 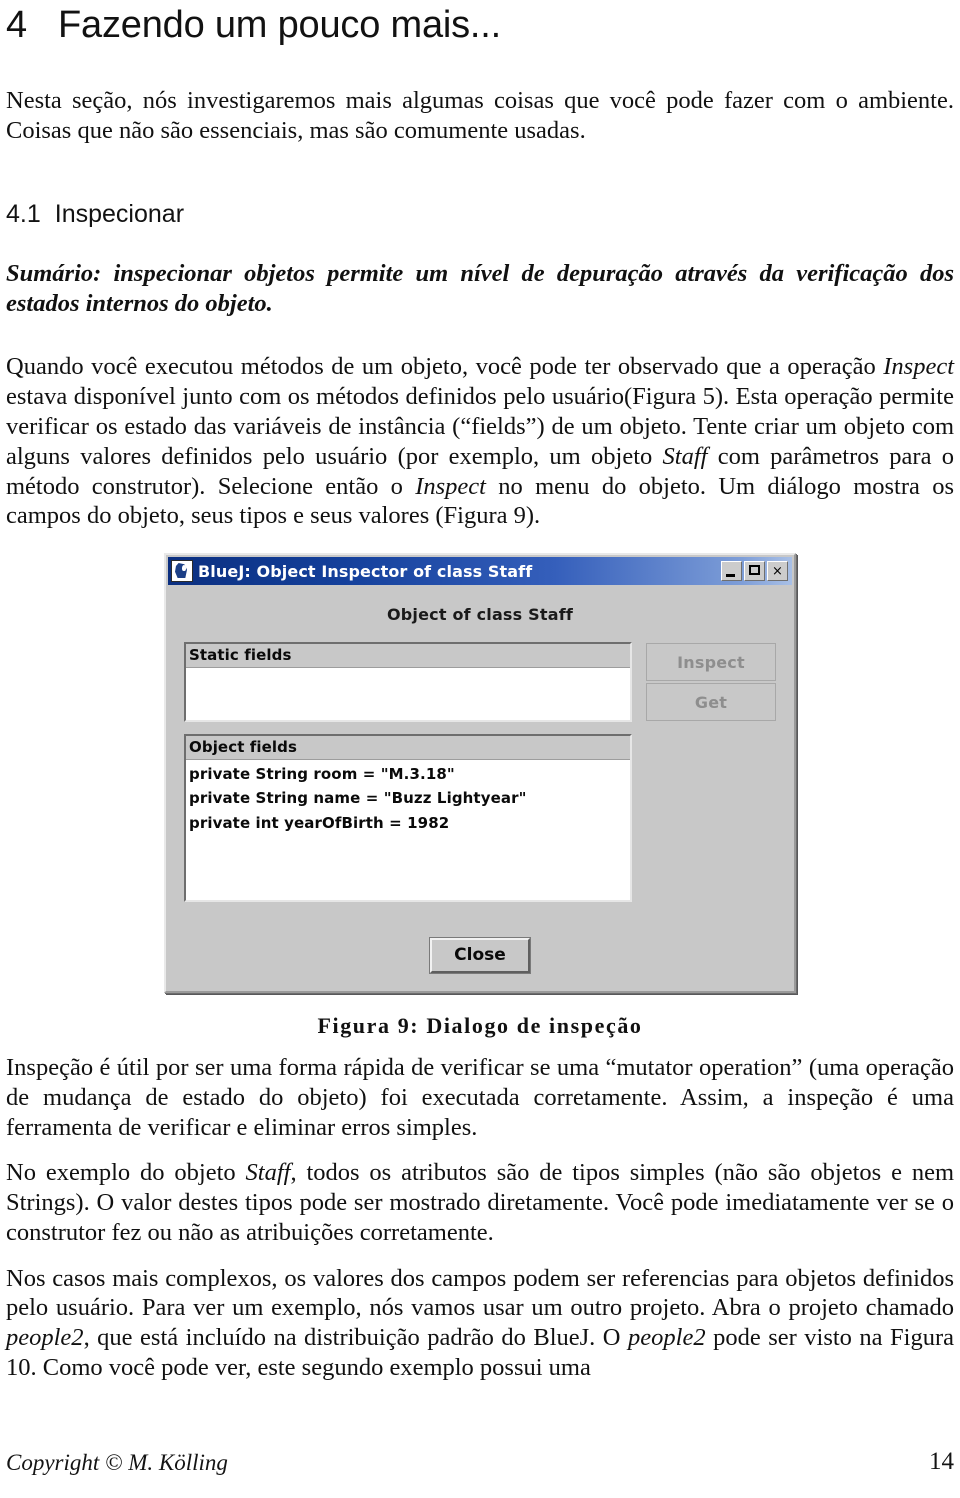 I want to click on object-class-heading: Object of class Staff, so click(x=480, y=615).